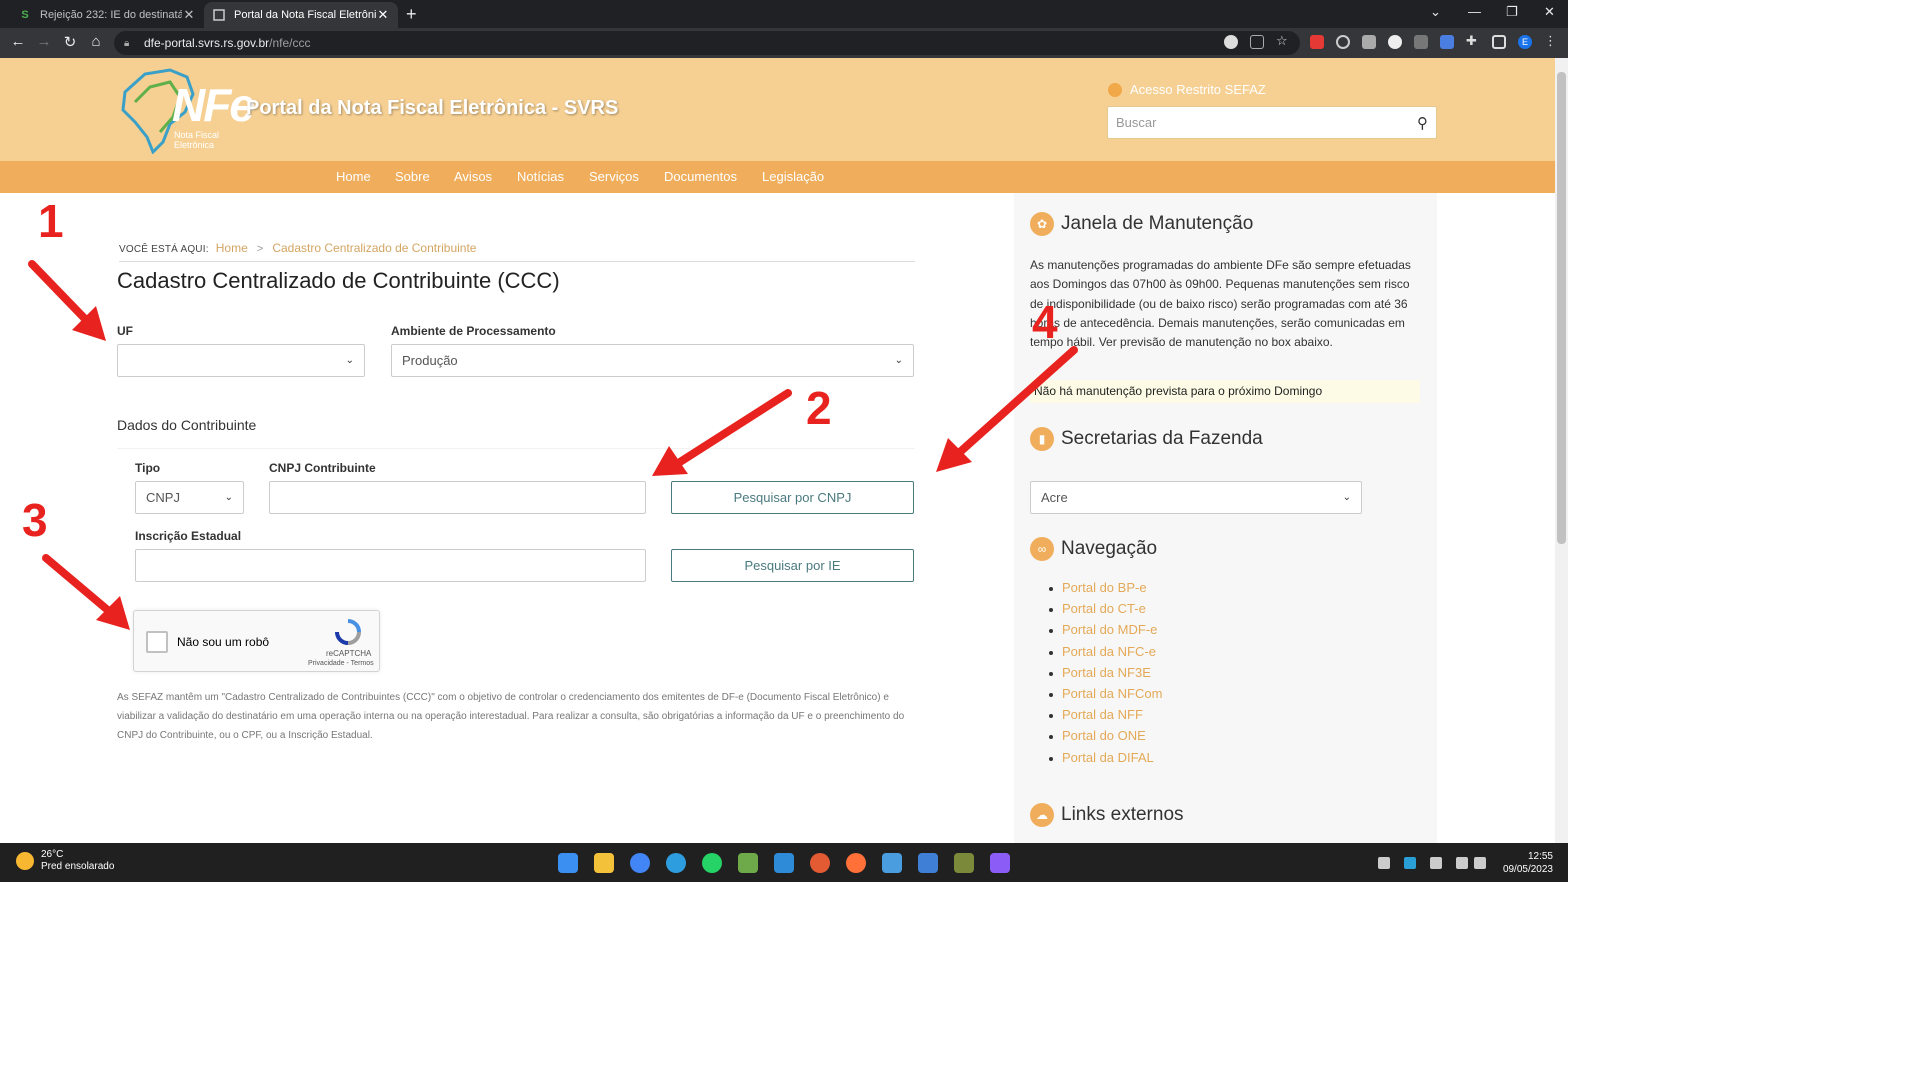 This screenshot has height=1080, width=1920. What do you see at coordinates (1000, 863) in the screenshot?
I see `video-editor-icon` at bounding box center [1000, 863].